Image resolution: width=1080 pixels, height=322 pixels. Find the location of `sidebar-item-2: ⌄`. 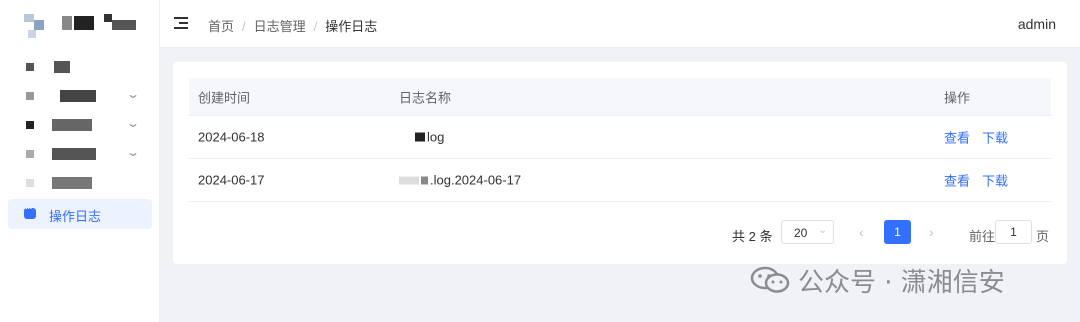

sidebar-item-2: ⌄ is located at coordinates (80, 96).